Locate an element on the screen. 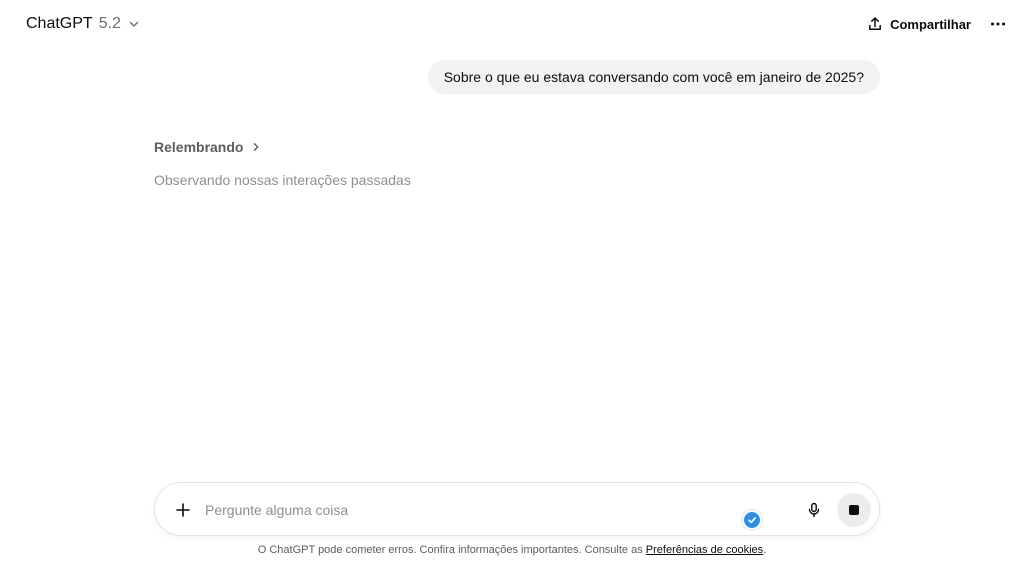 The height and width of the screenshot is (562, 1024). stop-generating-button is located at coordinates (854, 510).